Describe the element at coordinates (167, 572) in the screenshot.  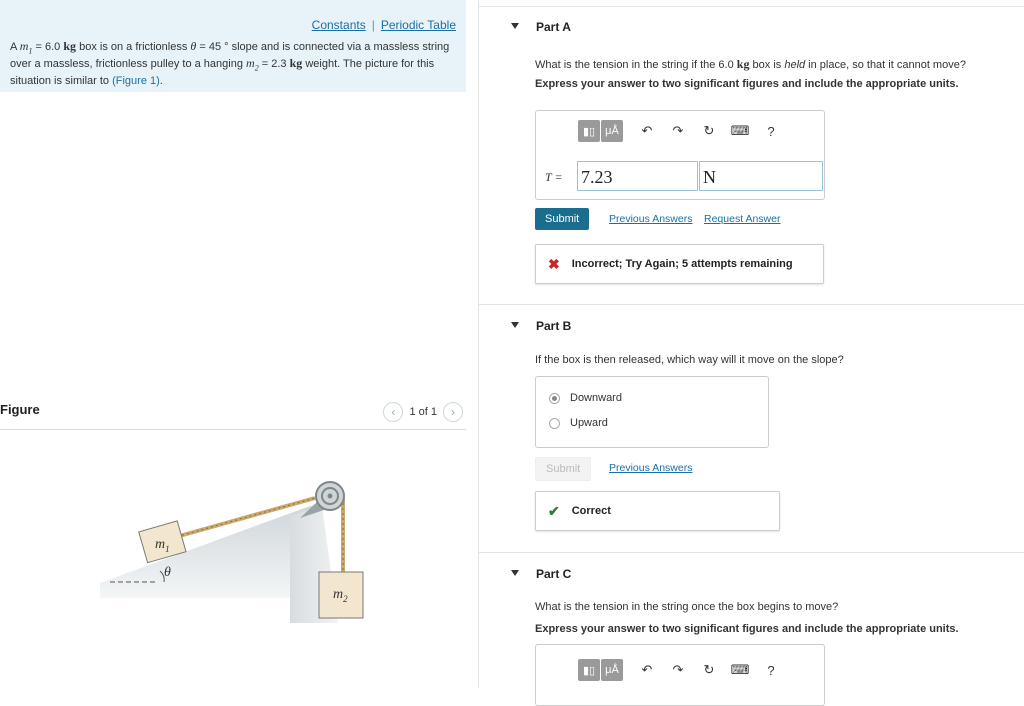
I see `theta-label: θ` at that location.